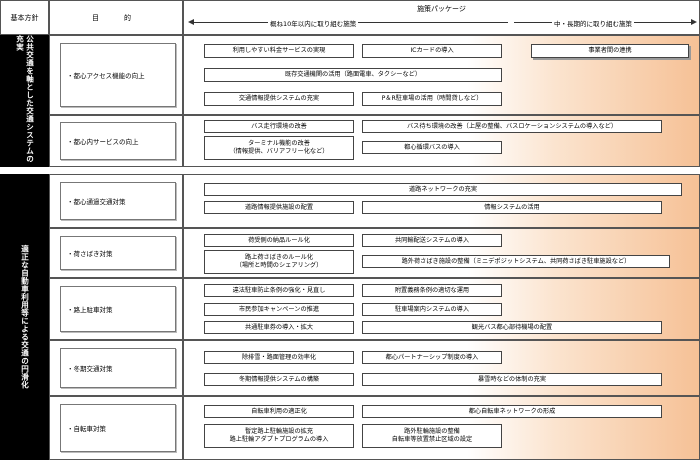 Image resolution: width=700 pixels, height=460 pixels. What do you see at coordinates (610, 51) in the screenshot?
I see `measure-operator-cooperation: 事業者間の連携` at bounding box center [610, 51].